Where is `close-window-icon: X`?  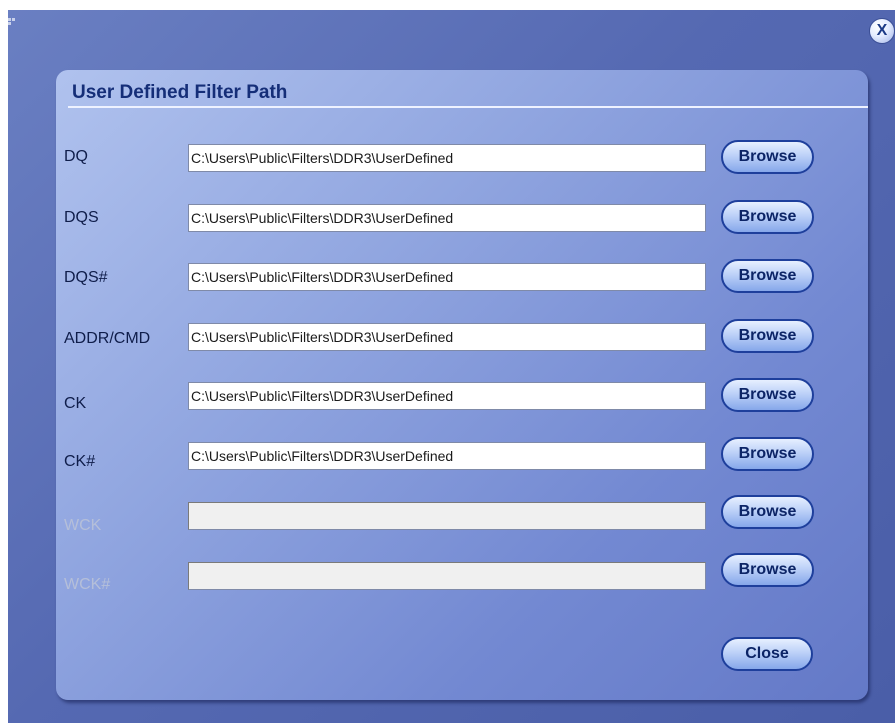
close-window-icon: X is located at coordinates (882, 31).